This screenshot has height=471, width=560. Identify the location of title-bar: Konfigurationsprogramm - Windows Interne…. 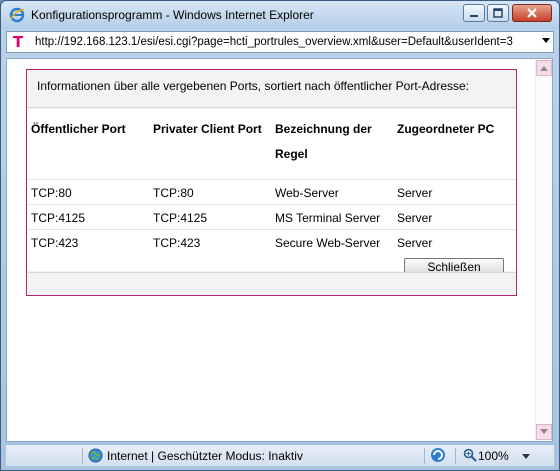
(280, 15).